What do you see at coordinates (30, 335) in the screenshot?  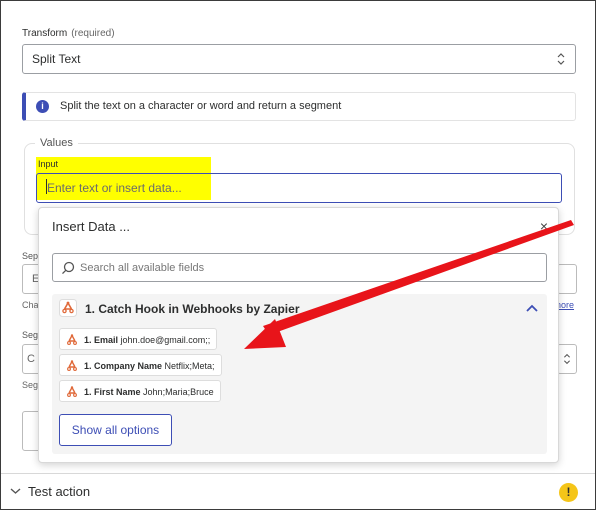 I see `segment-label: Seg` at bounding box center [30, 335].